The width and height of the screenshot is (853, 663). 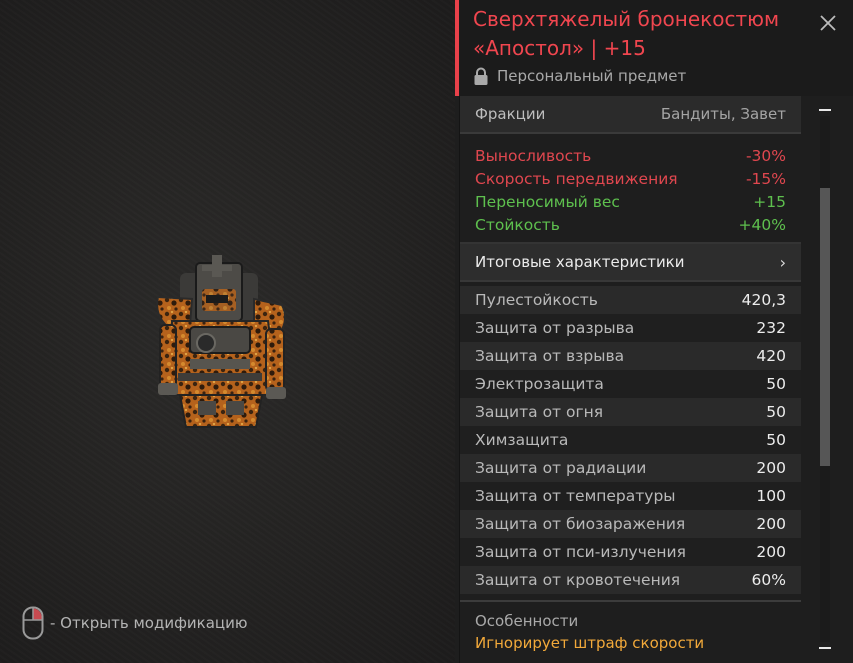 I want to click on stat-row: Защита от разрыва 232, so click(x=630, y=328).